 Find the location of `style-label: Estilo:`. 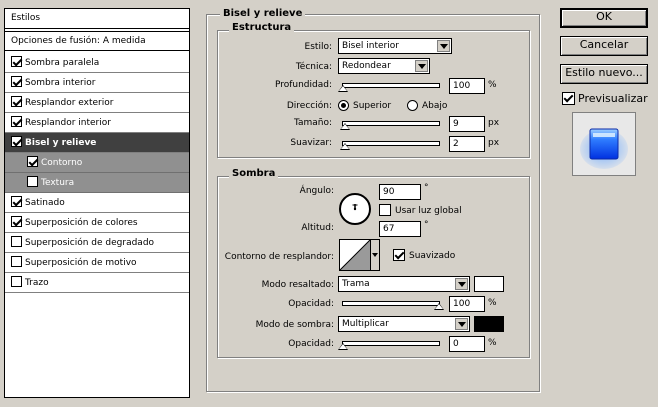

style-label: Estilo: is located at coordinates (318, 47).